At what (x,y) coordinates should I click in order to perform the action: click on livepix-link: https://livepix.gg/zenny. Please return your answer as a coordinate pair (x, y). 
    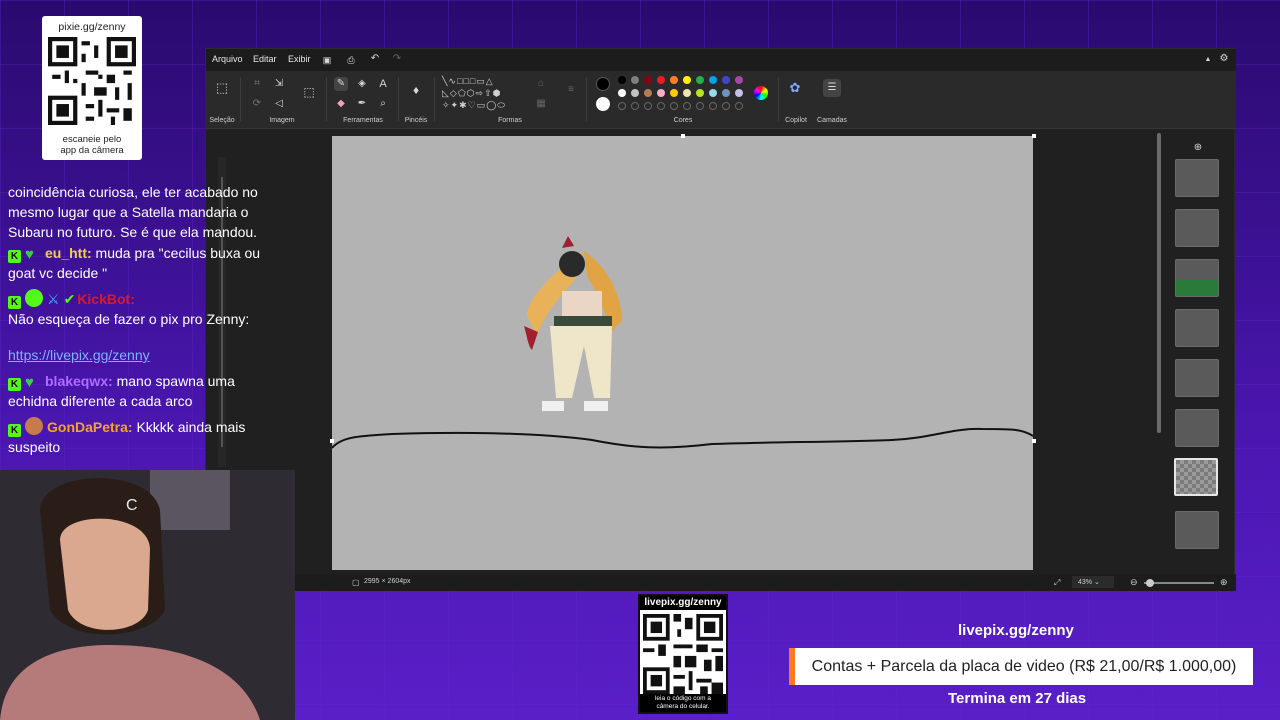
    Looking at the image, I should click on (79, 355).